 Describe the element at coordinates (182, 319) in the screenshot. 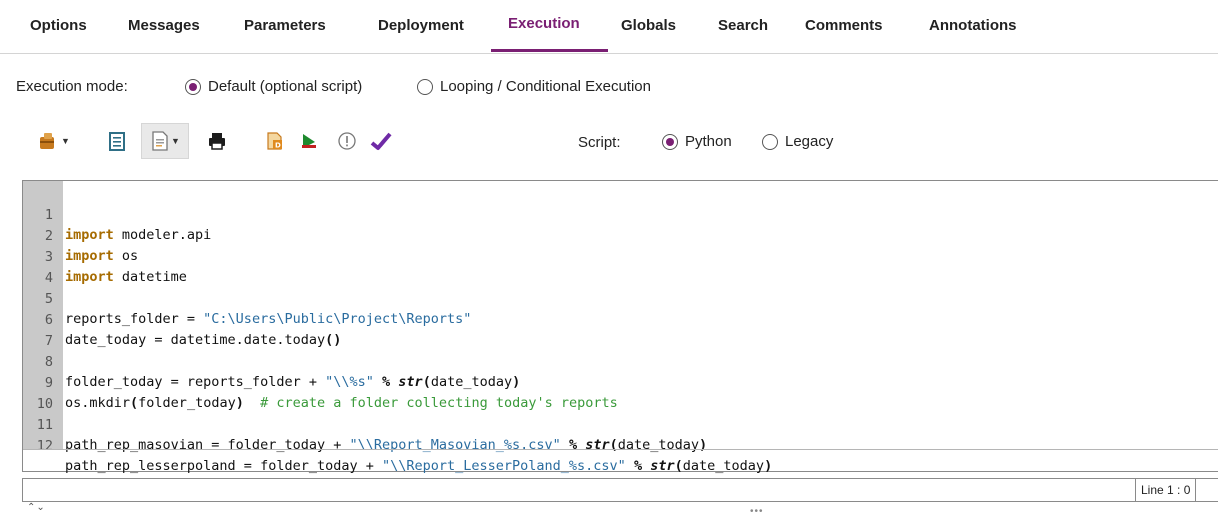

I see `code-line: 6 date_today = datetime.date.today()` at that location.